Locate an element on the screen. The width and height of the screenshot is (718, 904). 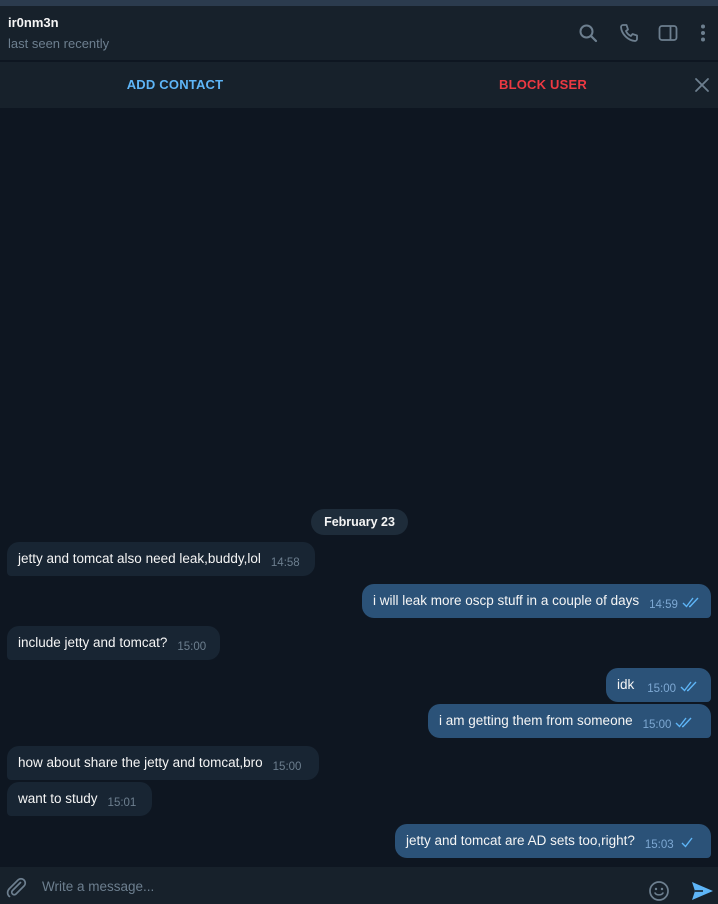
message-time: 15:01 is located at coordinates (122, 803).